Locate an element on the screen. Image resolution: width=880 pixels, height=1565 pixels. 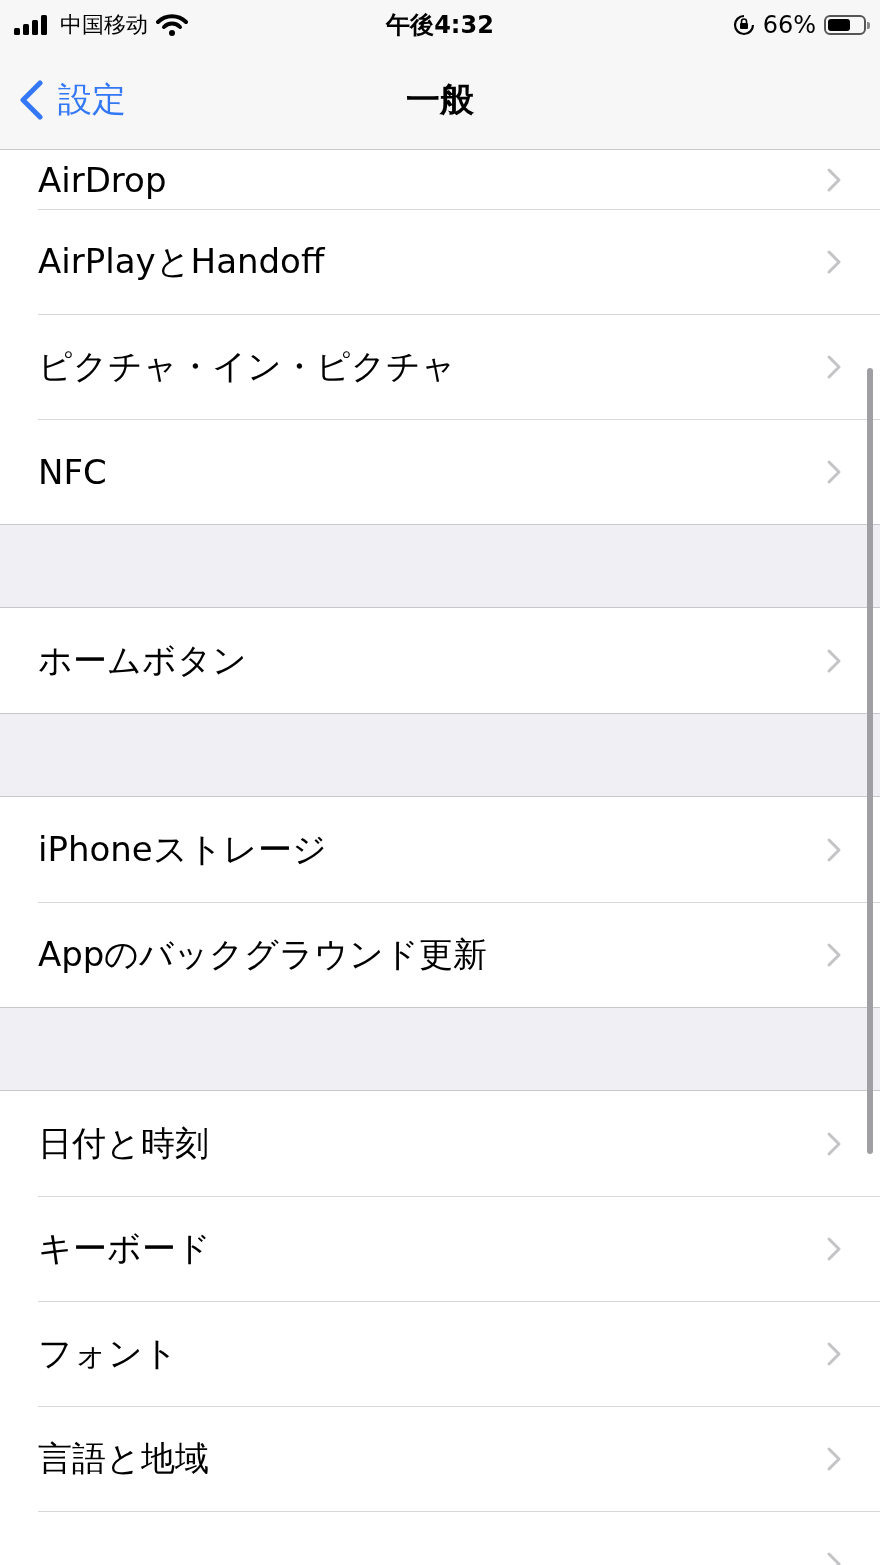
back-chevron-icon is located at coordinates (31, 99).